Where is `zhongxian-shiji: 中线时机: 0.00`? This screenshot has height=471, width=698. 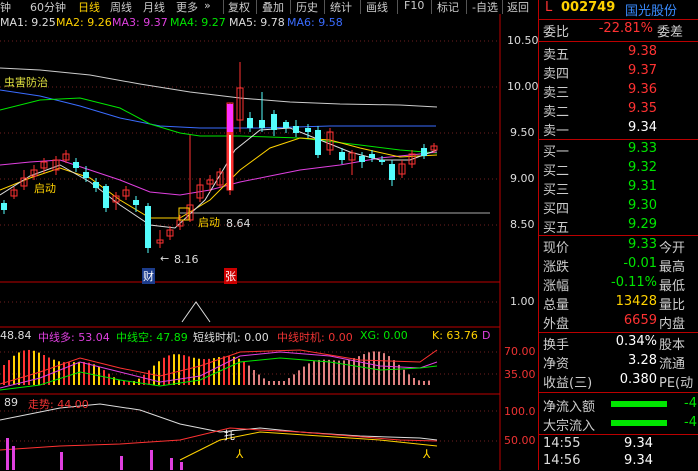 zhongxian-shiji: 中线时机: 0.00 is located at coordinates (315, 337).